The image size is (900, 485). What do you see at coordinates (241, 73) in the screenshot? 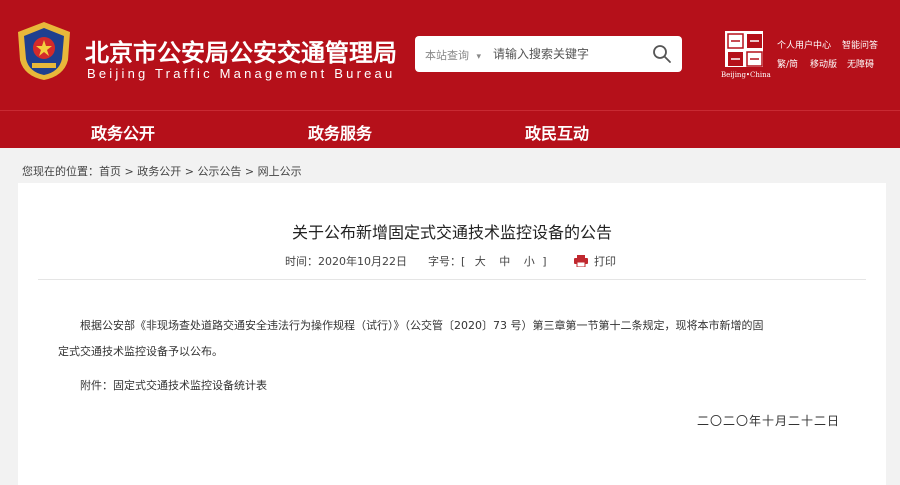
I see `site-title-en: Beijing Traffic Management Bureau` at bounding box center [241, 73].